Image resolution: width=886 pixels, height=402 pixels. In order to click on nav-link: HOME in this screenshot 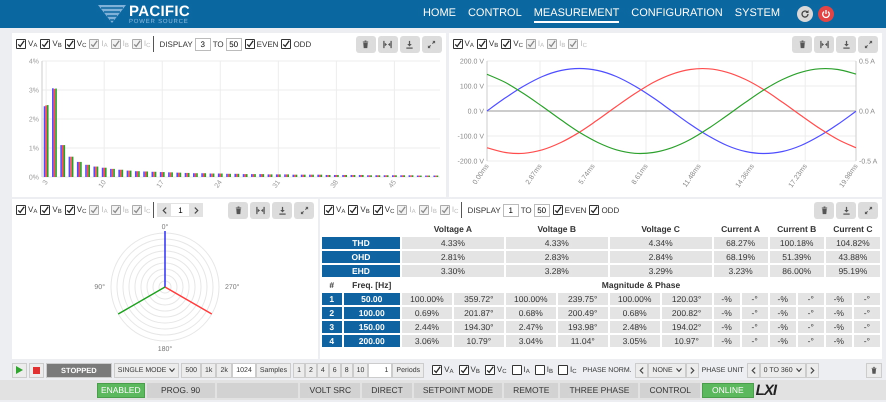, I will do `click(439, 14)`.